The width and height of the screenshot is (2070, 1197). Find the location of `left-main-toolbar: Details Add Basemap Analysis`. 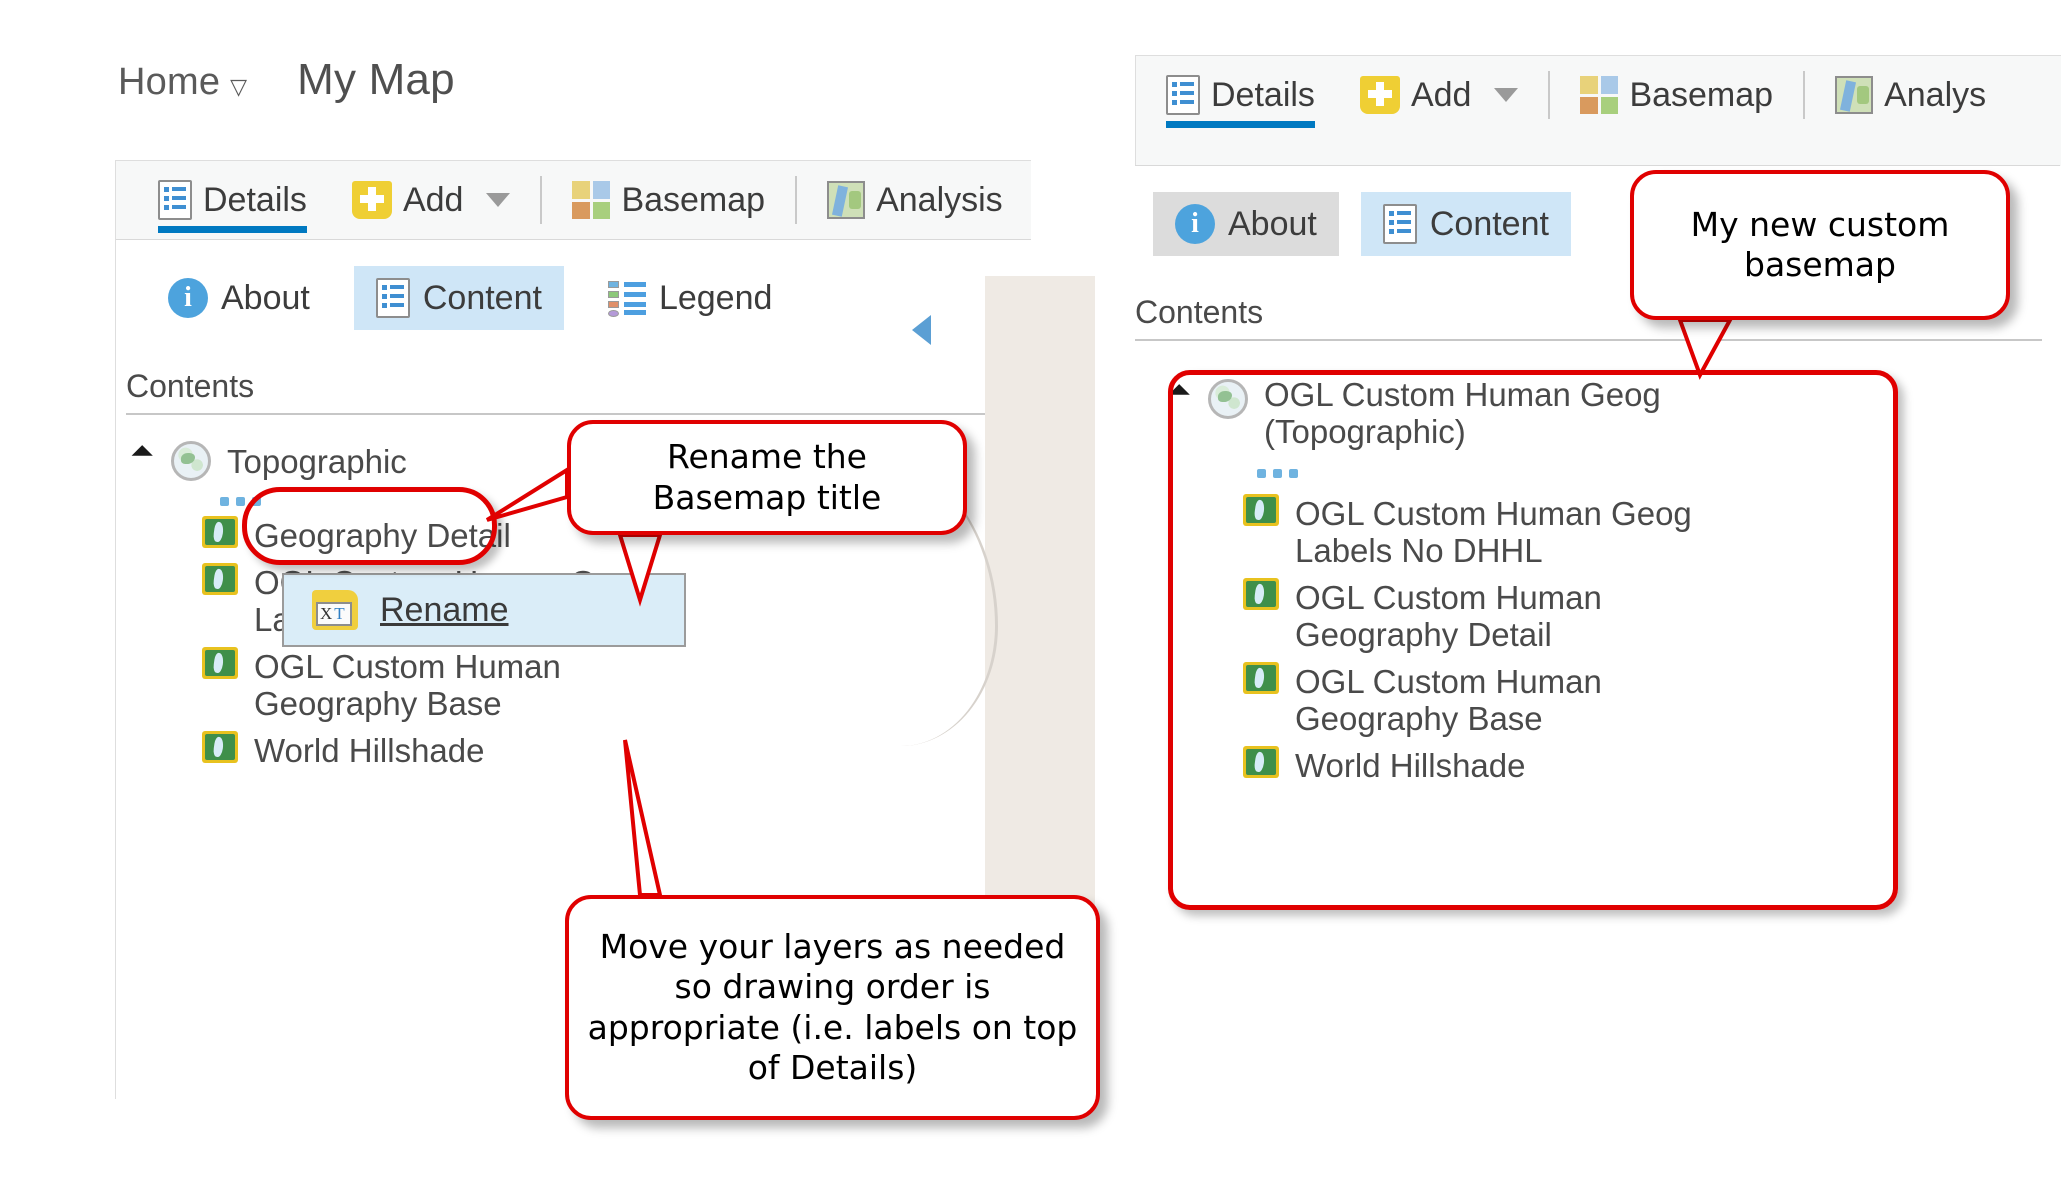

left-main-toolbar: Details Add Basemap Analysis is located at coordinates (573, 200).